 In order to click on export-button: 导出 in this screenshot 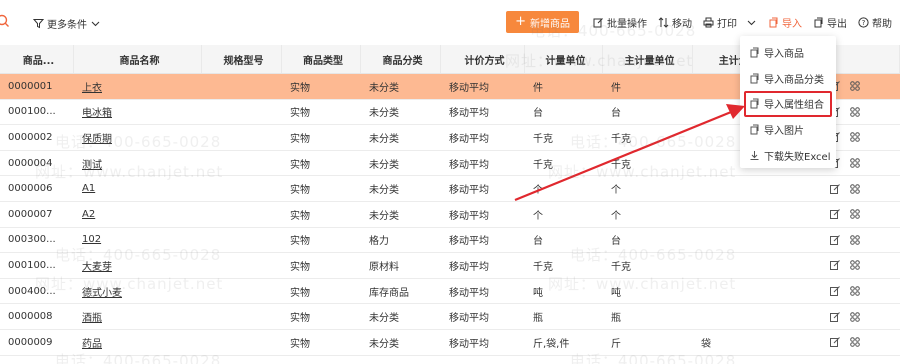, I will do `click(830, 22)`.